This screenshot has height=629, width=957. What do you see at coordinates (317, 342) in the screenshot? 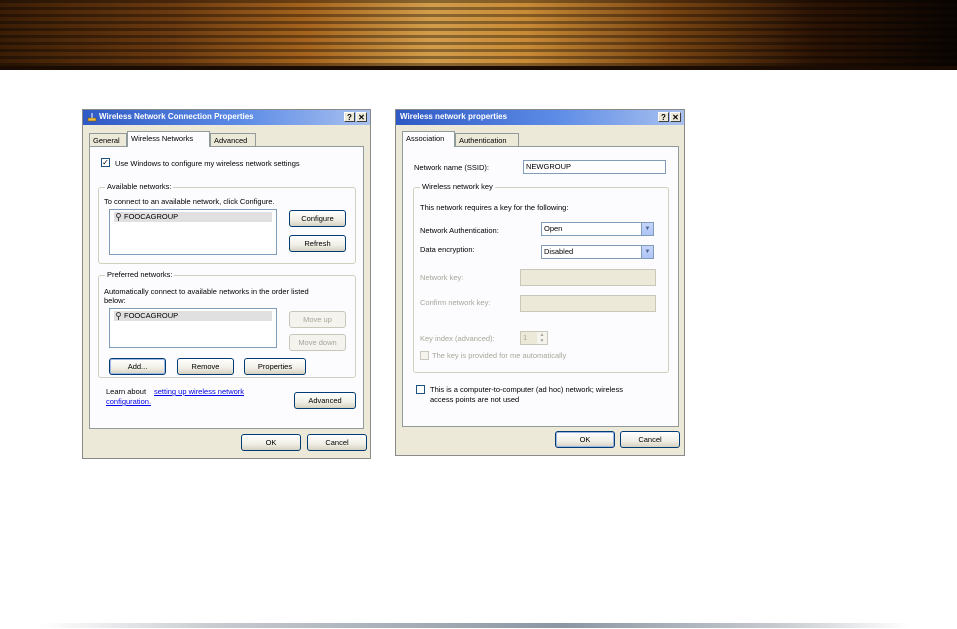
I see `move-down-button: Move down` at bounding box center [317, 342].